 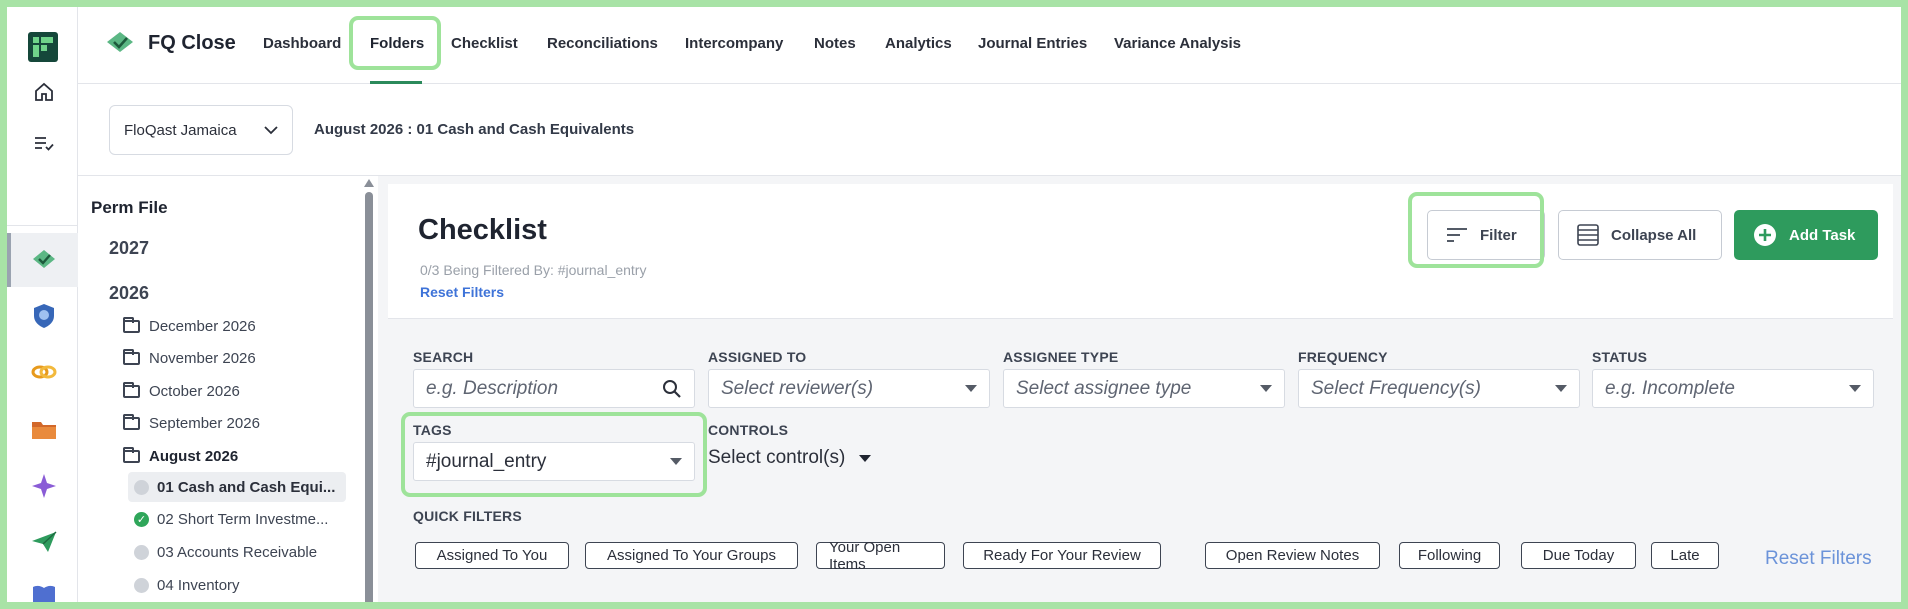 What do you see at coordinates (129, 248) in the screenshot?
I see `year-2027: 2027` at bounding box center [129, 248].